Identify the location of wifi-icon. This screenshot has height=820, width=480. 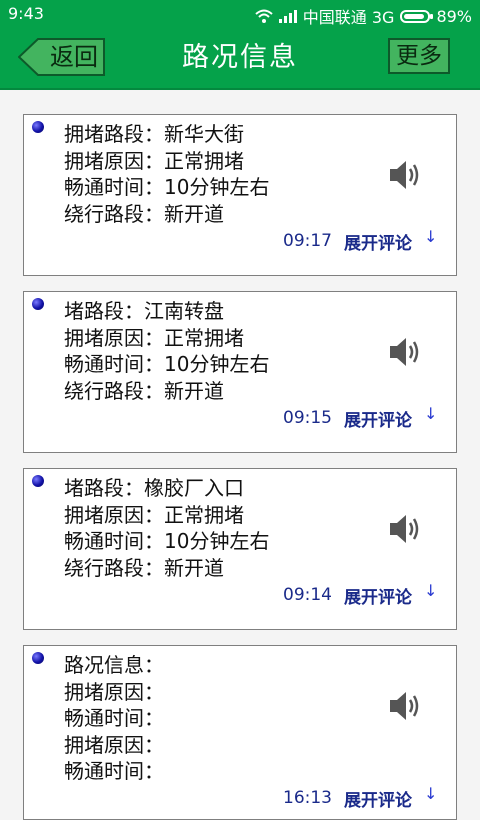
(264, 16).